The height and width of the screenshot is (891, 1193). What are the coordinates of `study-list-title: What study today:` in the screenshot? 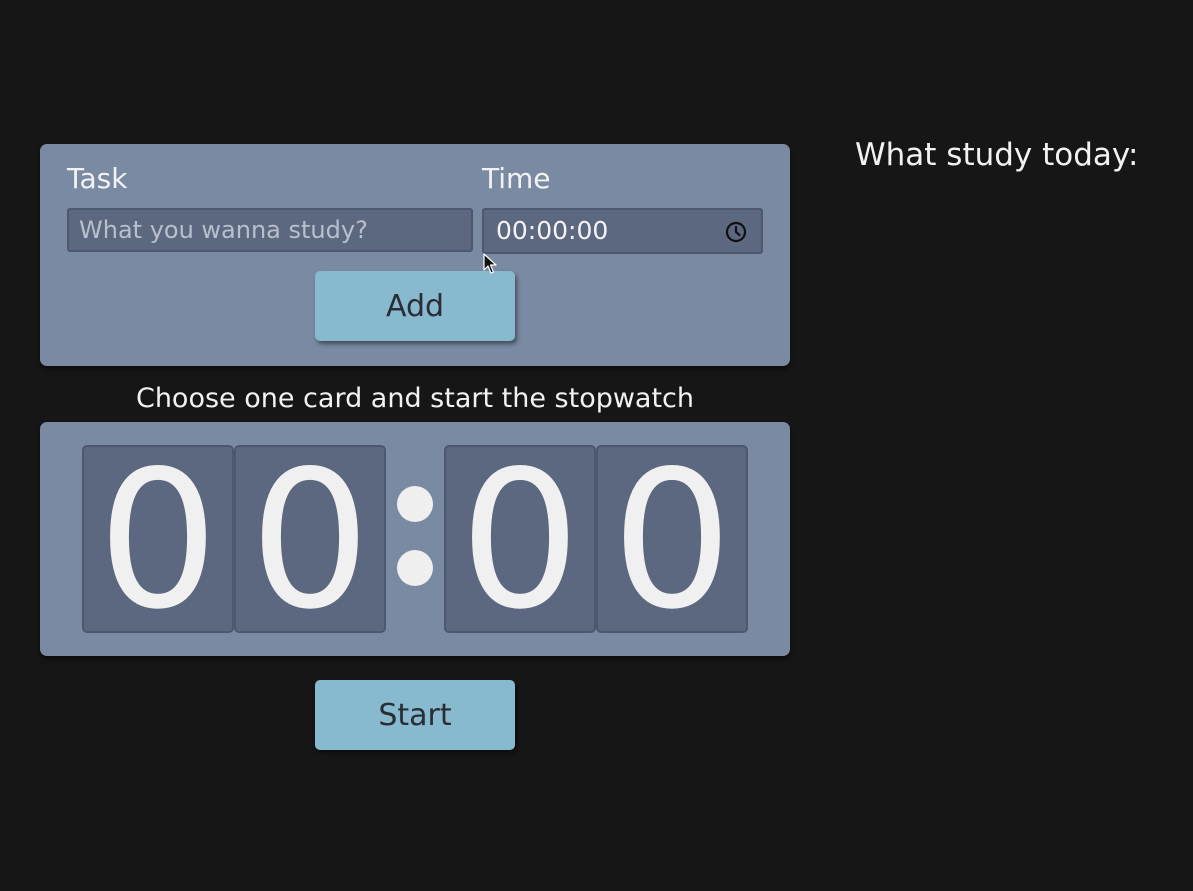 It's located at (997, 155).